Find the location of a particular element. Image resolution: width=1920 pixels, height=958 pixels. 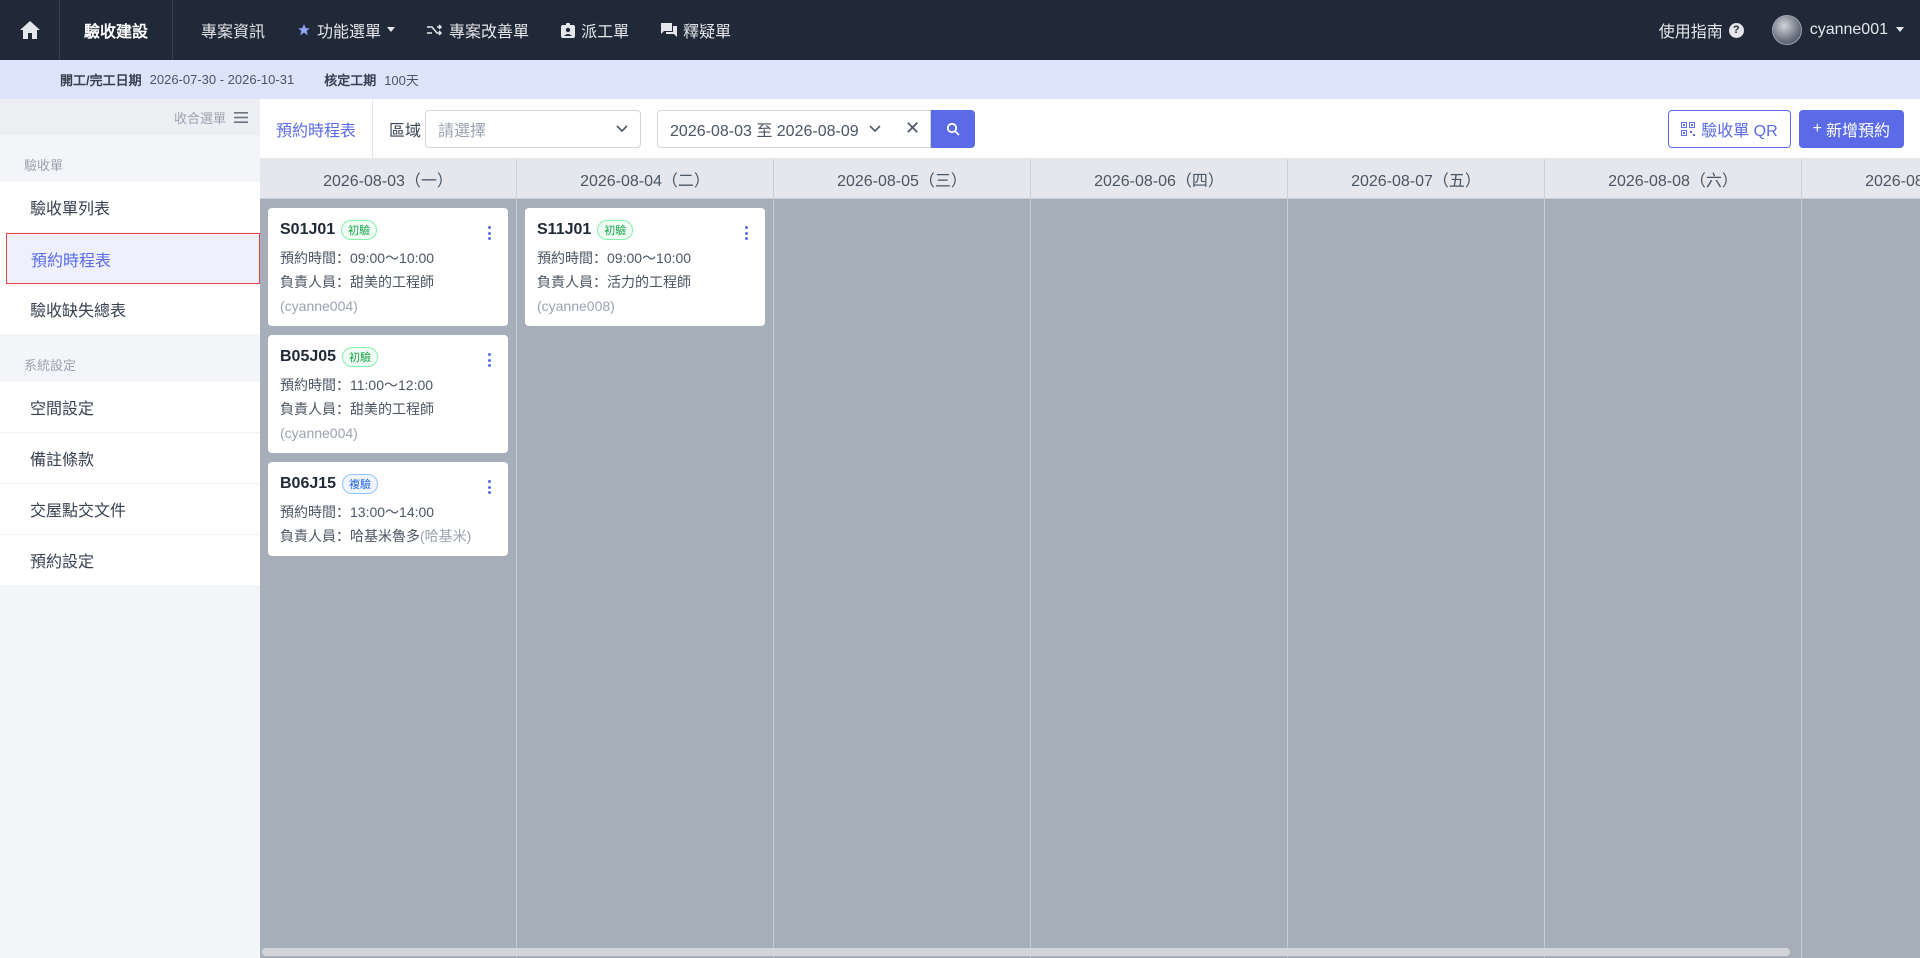

qr-button: 驗收單 QR is located at coordinates (1729, 128).